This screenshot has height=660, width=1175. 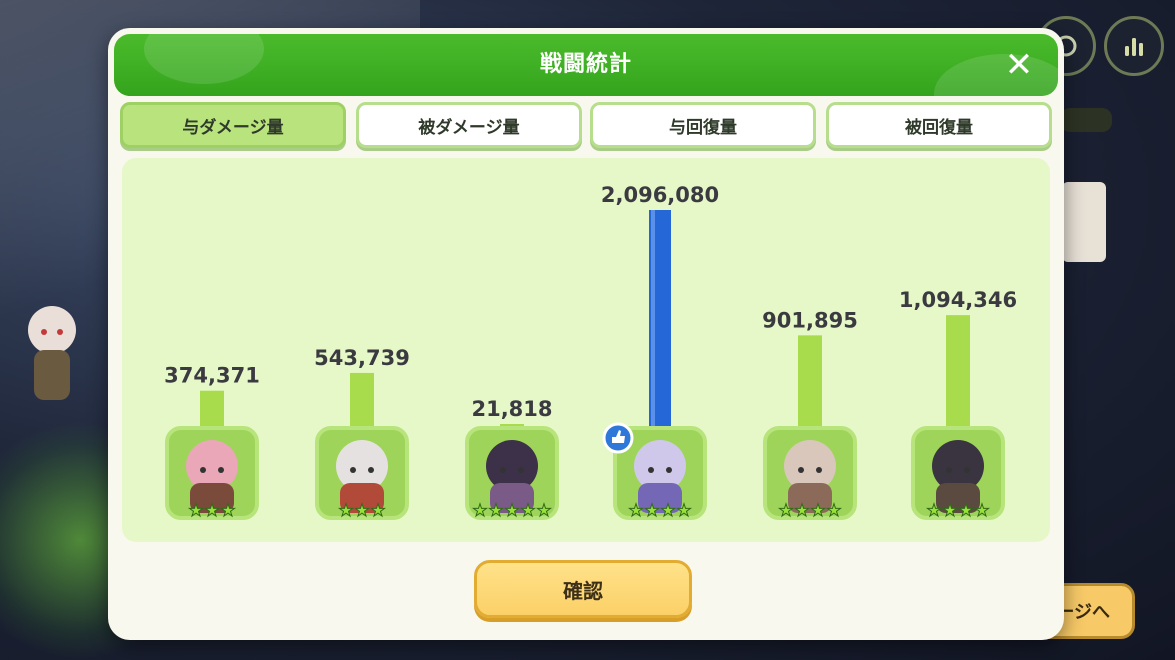 What do you see at coordinates (52, 353) in the screenshot?
I see `background-character` at bounding box center [52, 353].